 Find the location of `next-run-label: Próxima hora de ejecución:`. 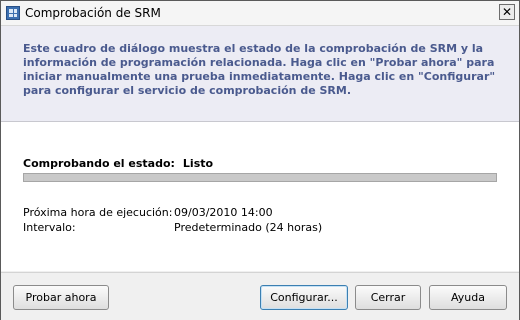

next-run-label: Próxima hora de ejecución: is located at coordinates (98, 212).